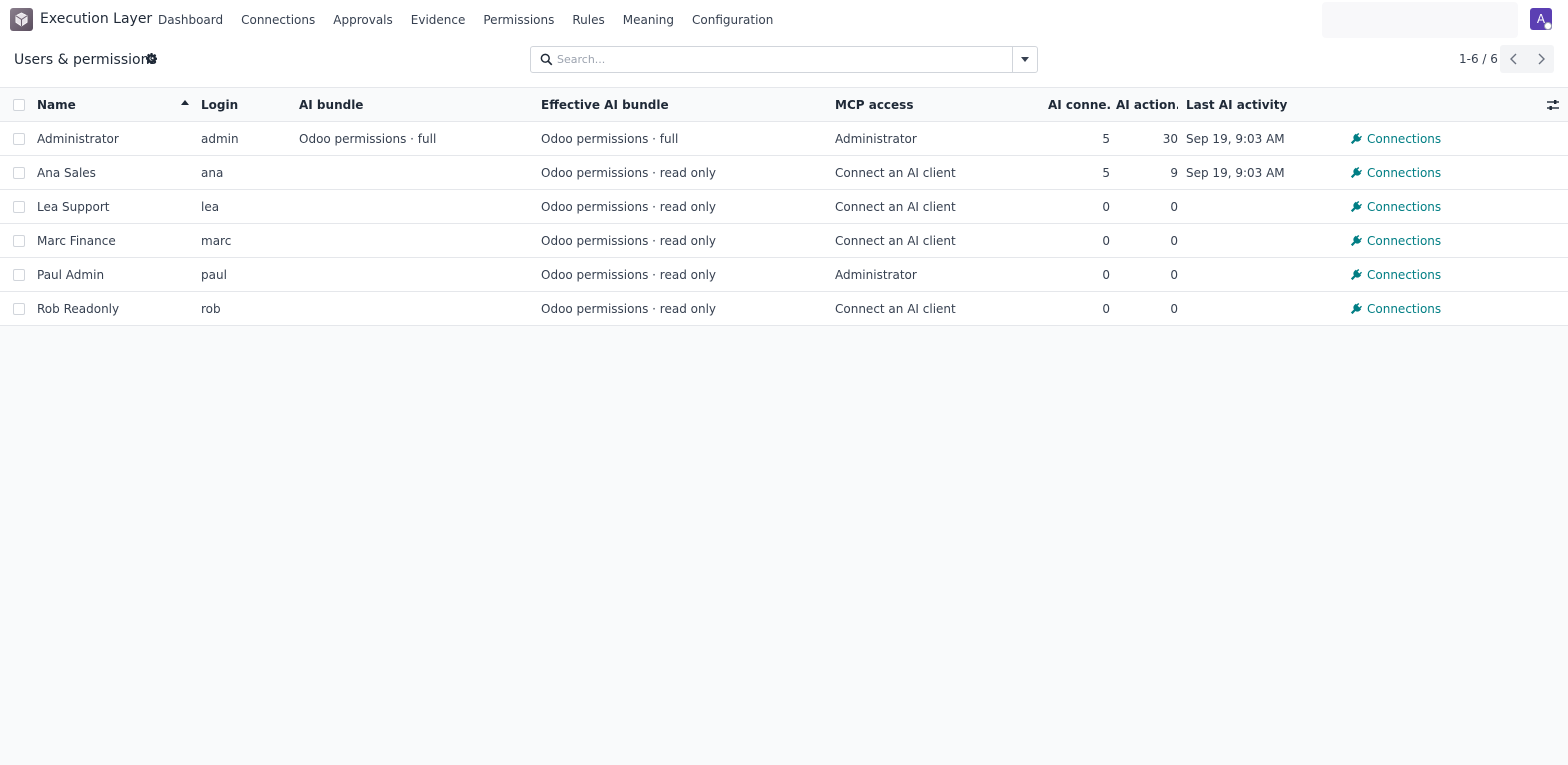  I want to click on sort-ascending-icon, so click(185, 102).